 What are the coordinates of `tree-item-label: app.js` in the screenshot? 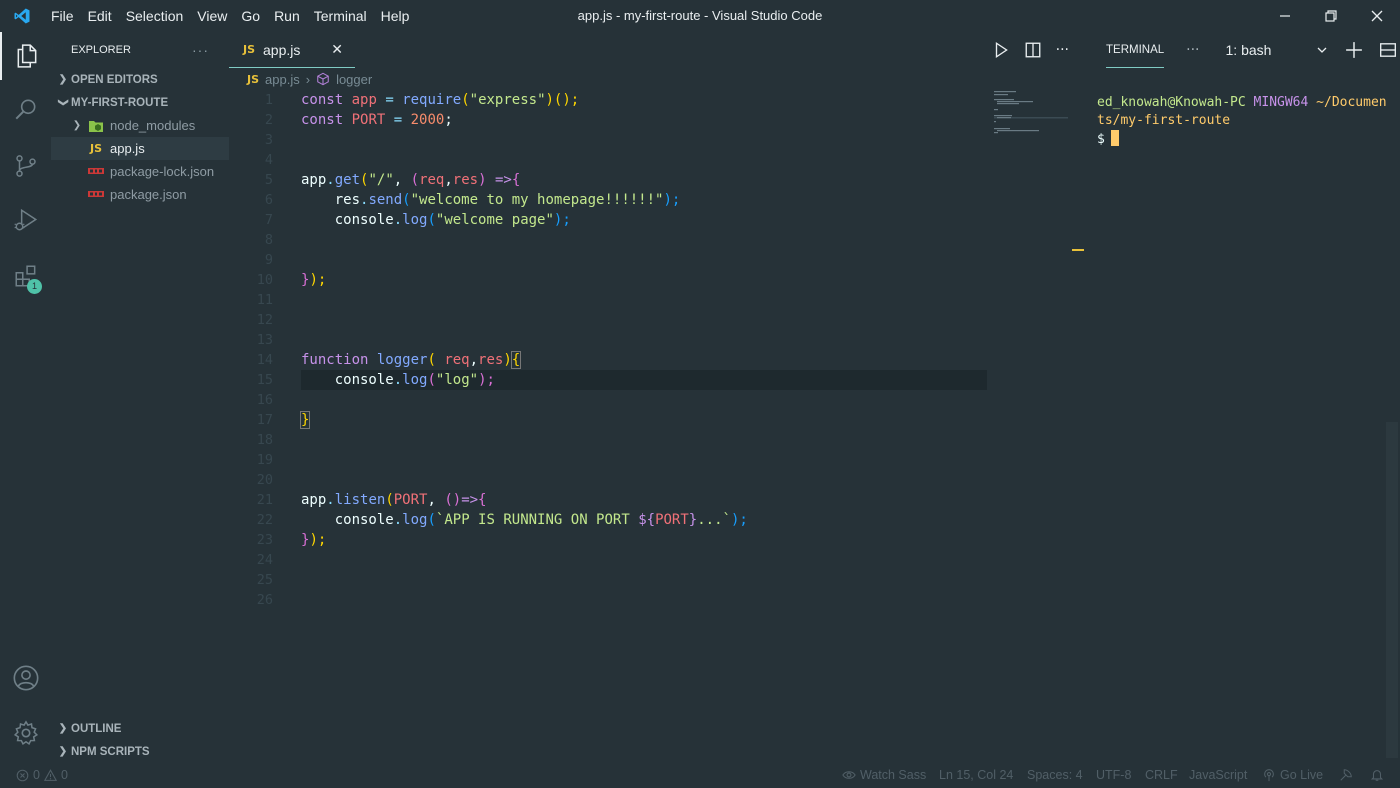 It's located at (127, 148).